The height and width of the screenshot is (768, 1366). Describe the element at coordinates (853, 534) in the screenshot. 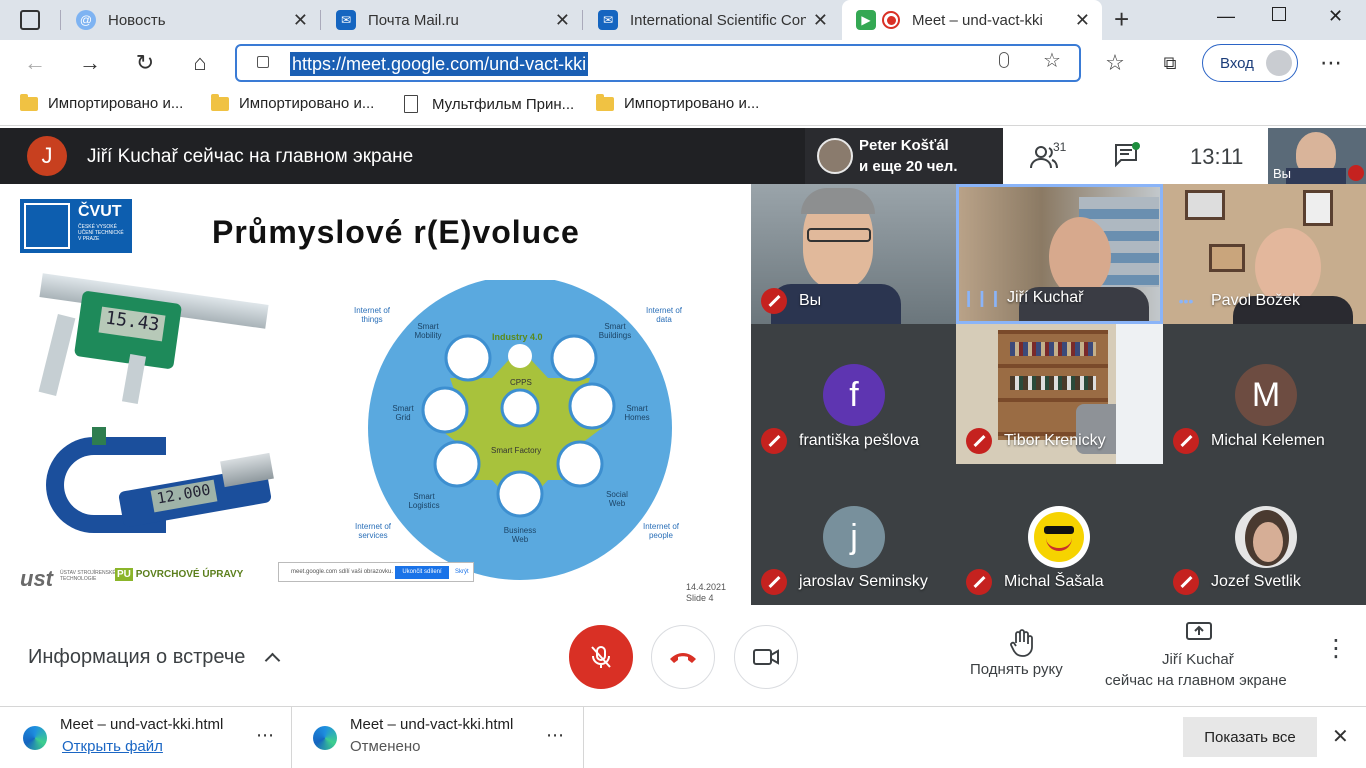

I see `participant-tile: j jaroslav Seminsky` at that location.